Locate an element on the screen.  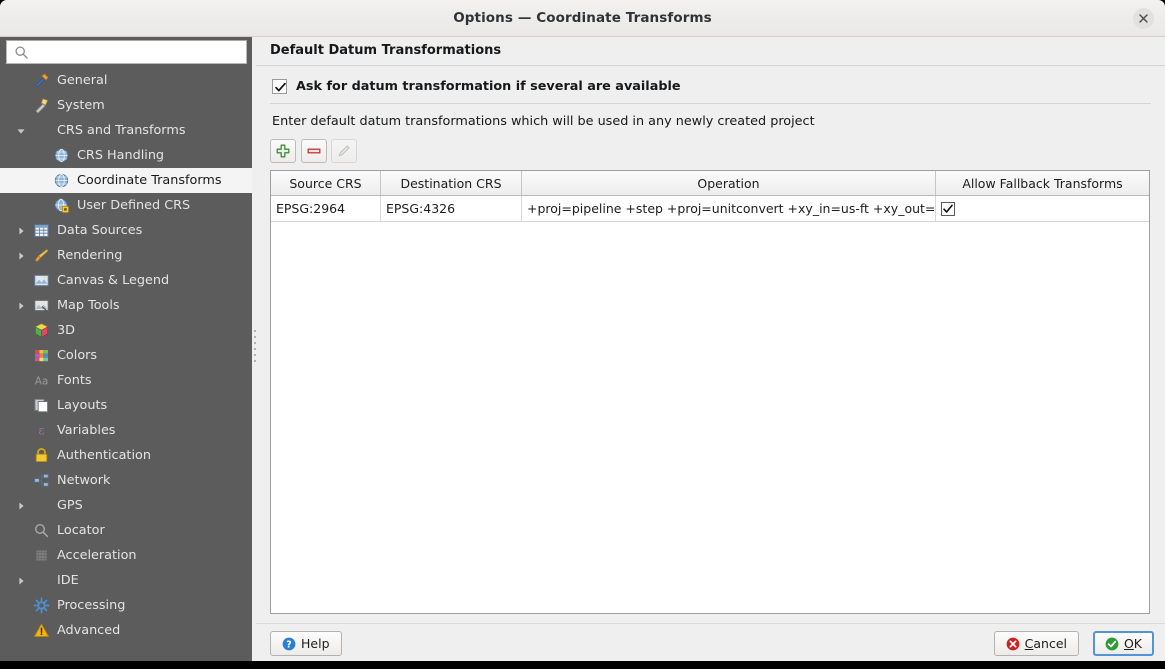
sidebar-item-label: Map Tools is located at coordinates (88, 305).